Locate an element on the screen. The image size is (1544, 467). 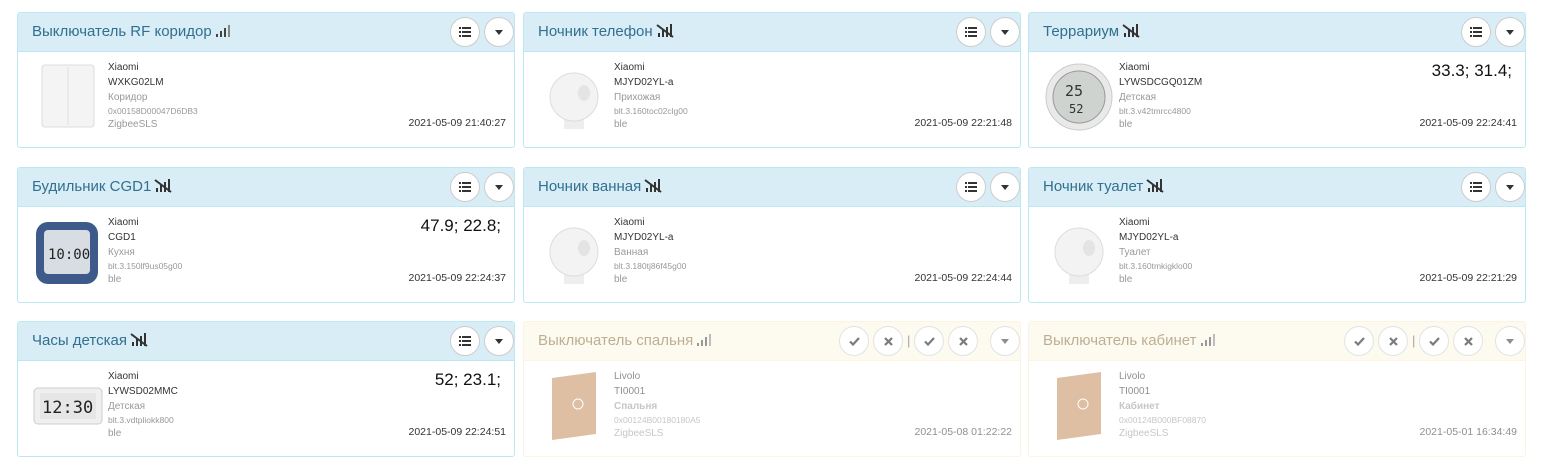
card-header: Выключатель кабинет | is located at coordinates (1277, 341).